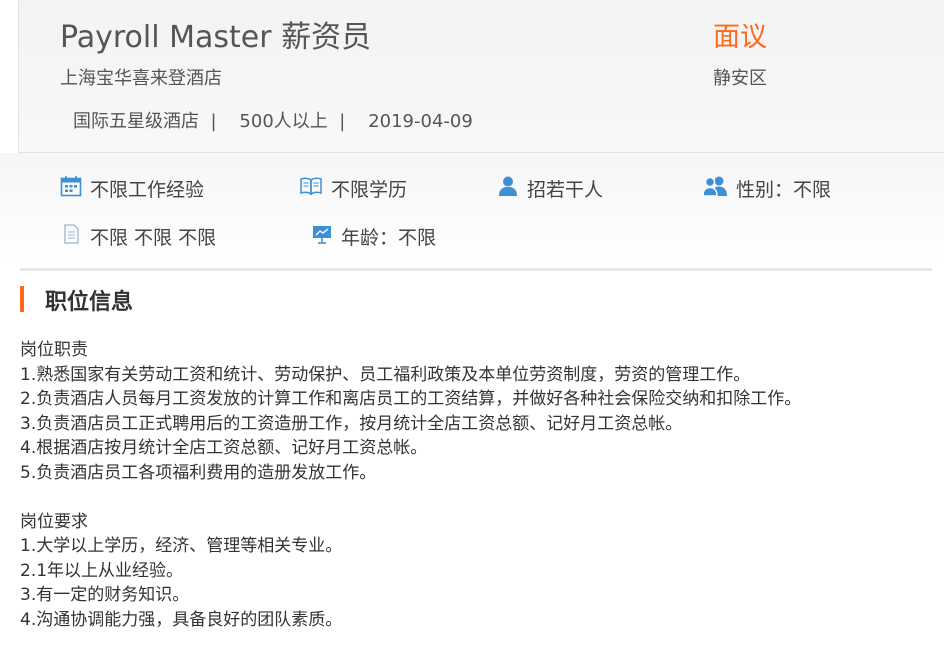 The height and width of the screenshot is (651, 944). I want to click on duty-item: 3.负责酒店员工正式聘用后的工资造册工作，按月统计全店工资总额、记好月工资总帐。, so click(351, 423).